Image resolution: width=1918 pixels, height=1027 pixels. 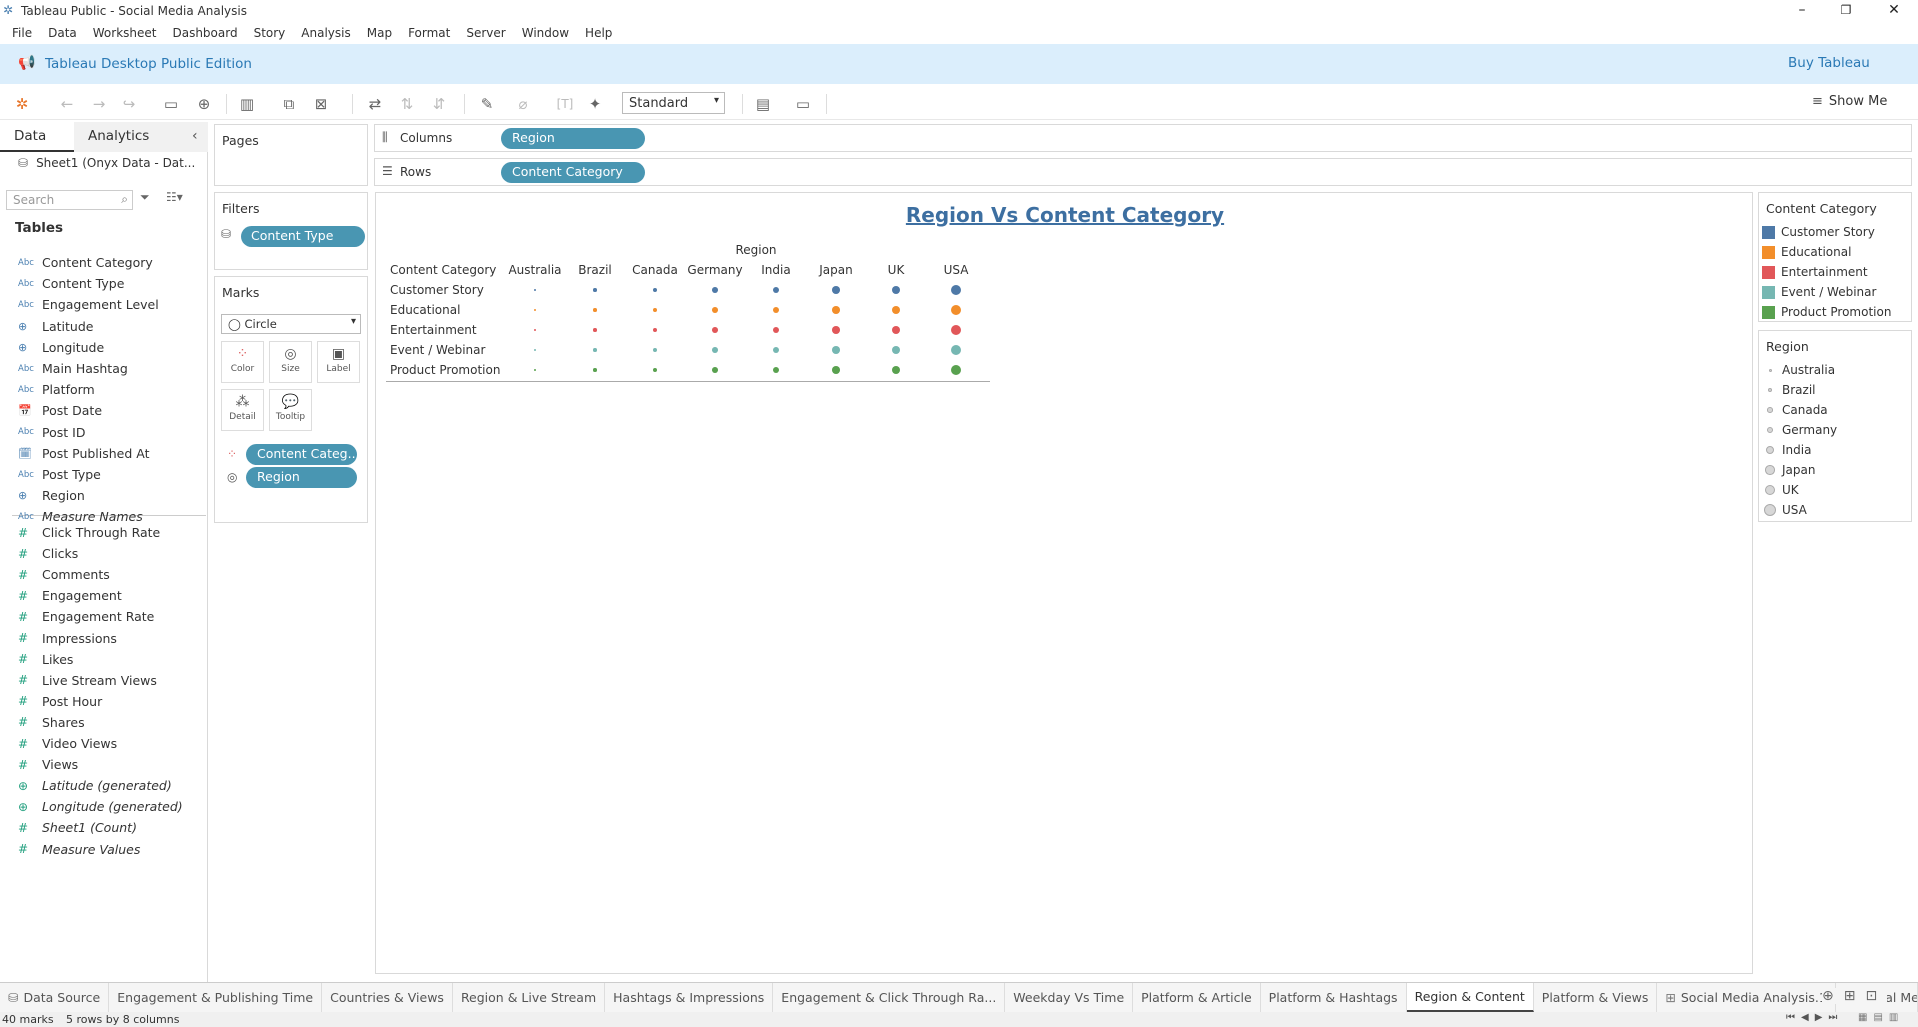 What do you see at coordinates (73, 368) in the screenshot?
I see `field-item-main-hashtag: Abc Main Hashtag` at bounding box center [73, 368].